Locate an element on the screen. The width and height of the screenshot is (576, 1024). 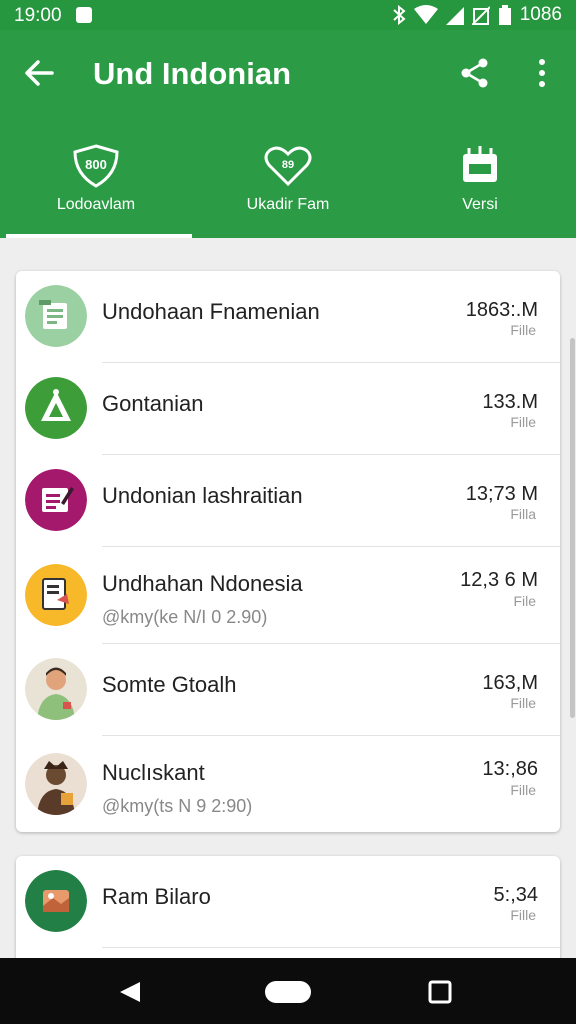
list-item: Undonian lashraitian 13;73 M Filla is located at coordinates (292, 501).